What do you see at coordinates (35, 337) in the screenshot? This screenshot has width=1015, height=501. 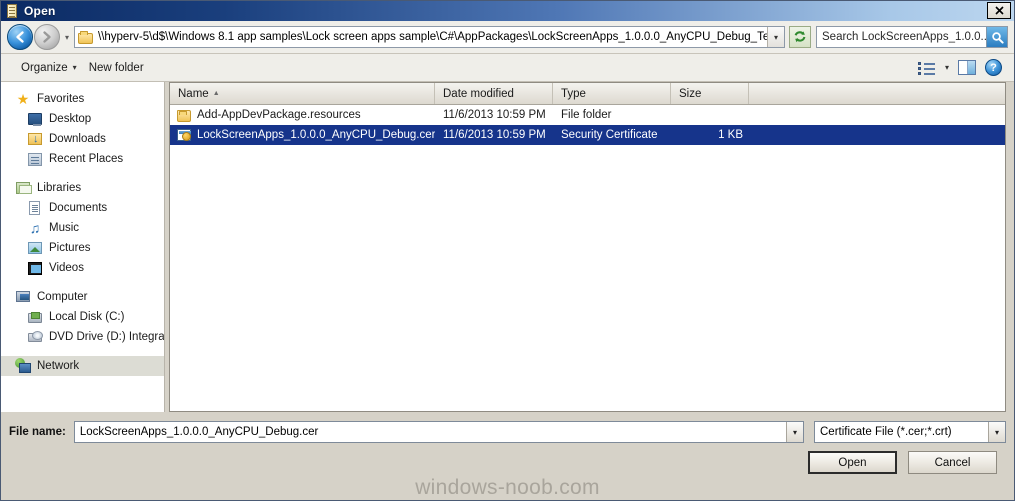 I see `dvd-drive-icon` at bounding box center [35, 337].